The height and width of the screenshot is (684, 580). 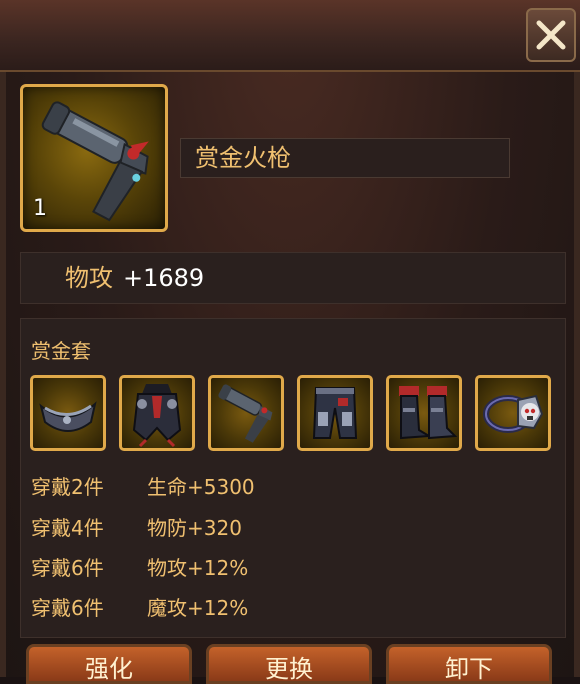 What do you see at coordinates (40, 208) in the screenshot?
I see `item-count: 1` at bounding box center [40, 208].